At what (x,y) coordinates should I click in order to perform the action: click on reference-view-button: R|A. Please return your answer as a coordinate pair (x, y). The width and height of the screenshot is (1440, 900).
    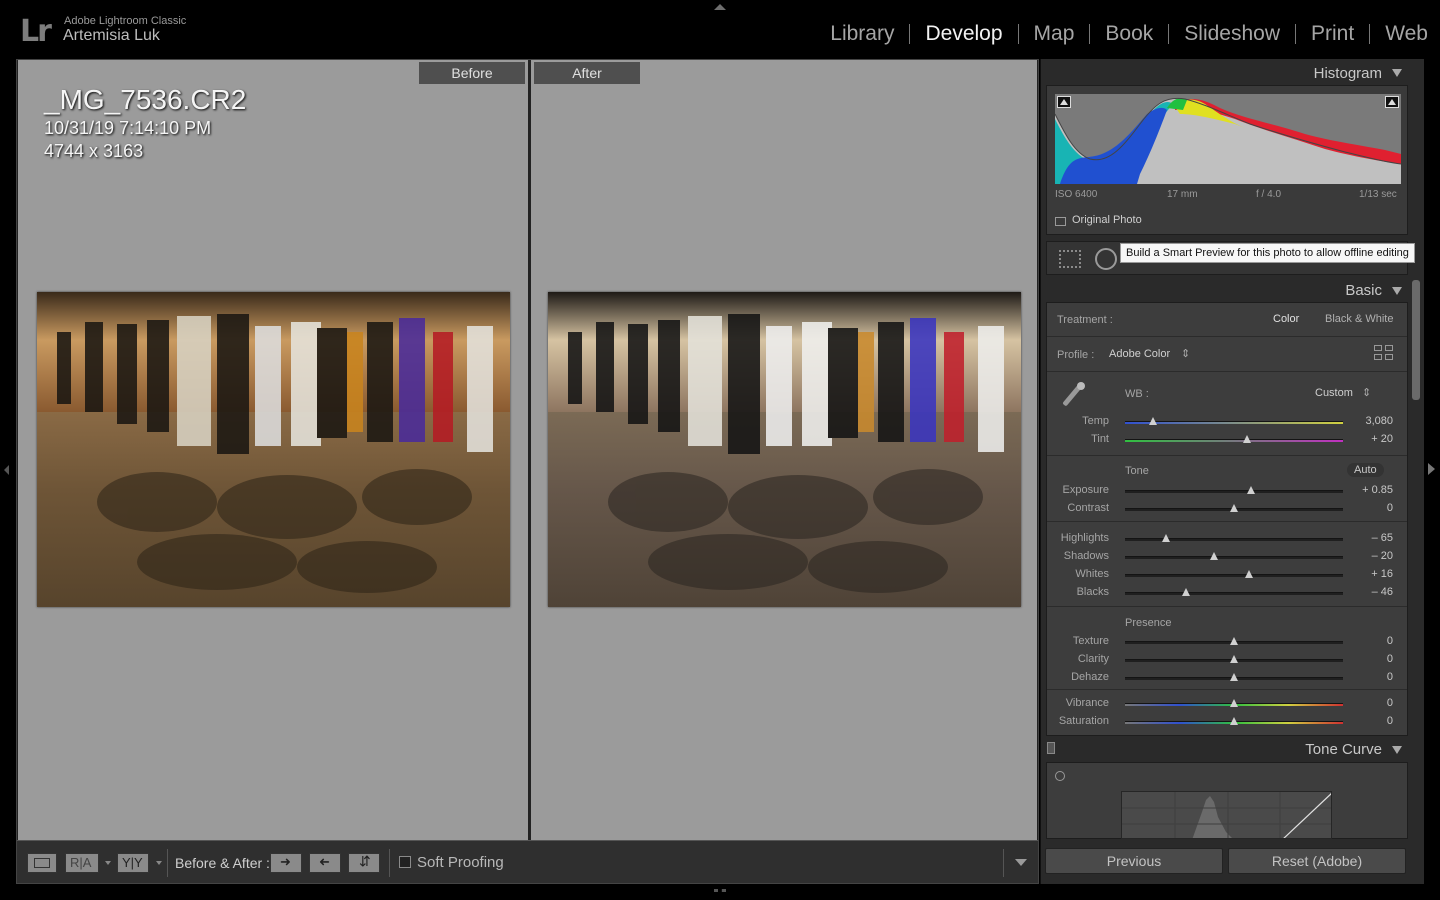
    Looking at the image, I should click on (82, 863).